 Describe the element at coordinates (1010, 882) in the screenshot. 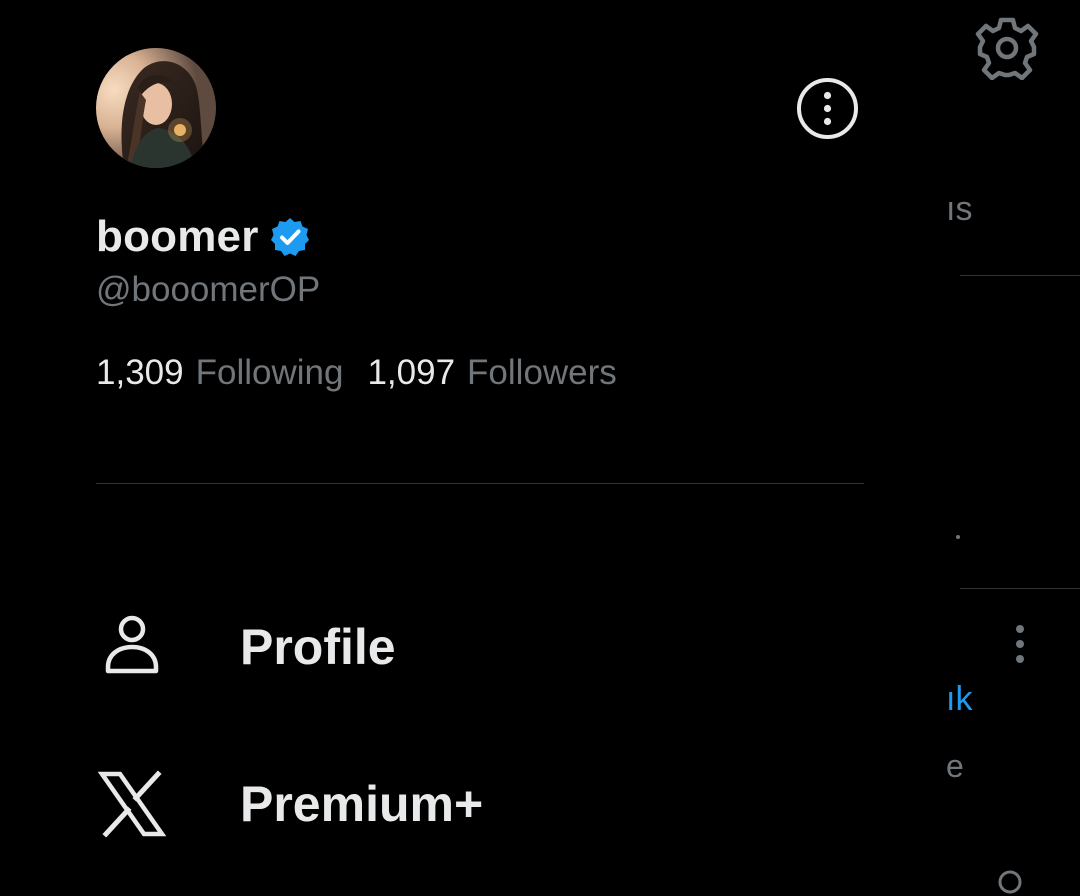

I see `share-icon` at that location.